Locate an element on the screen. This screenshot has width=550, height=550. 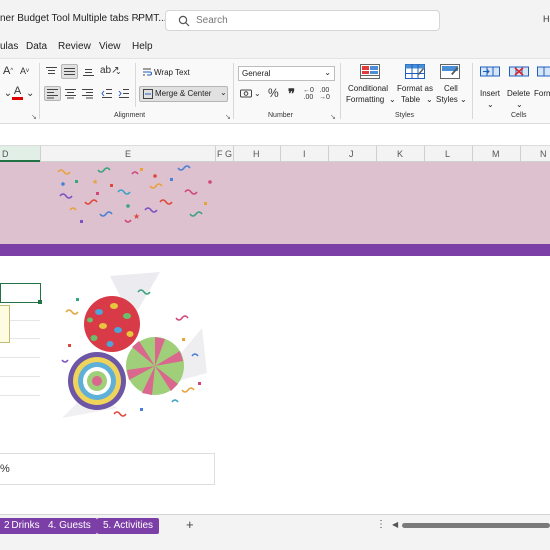
number-format-select: General ⌄ is located at coordinates (286, 73).